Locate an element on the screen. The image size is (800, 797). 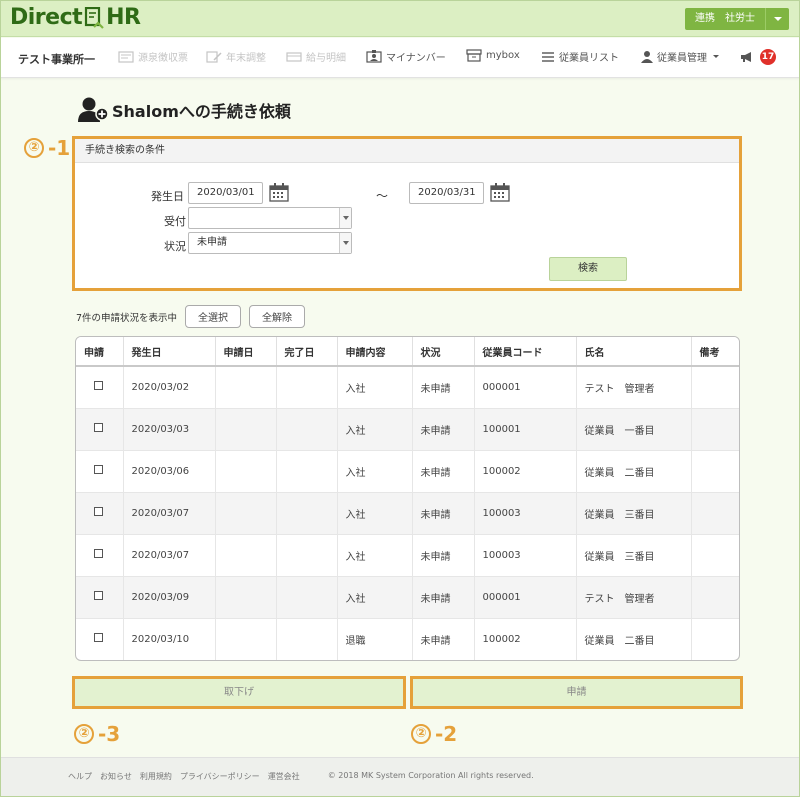
col-header-date: 発生日 is located at coordinates (169, 352).